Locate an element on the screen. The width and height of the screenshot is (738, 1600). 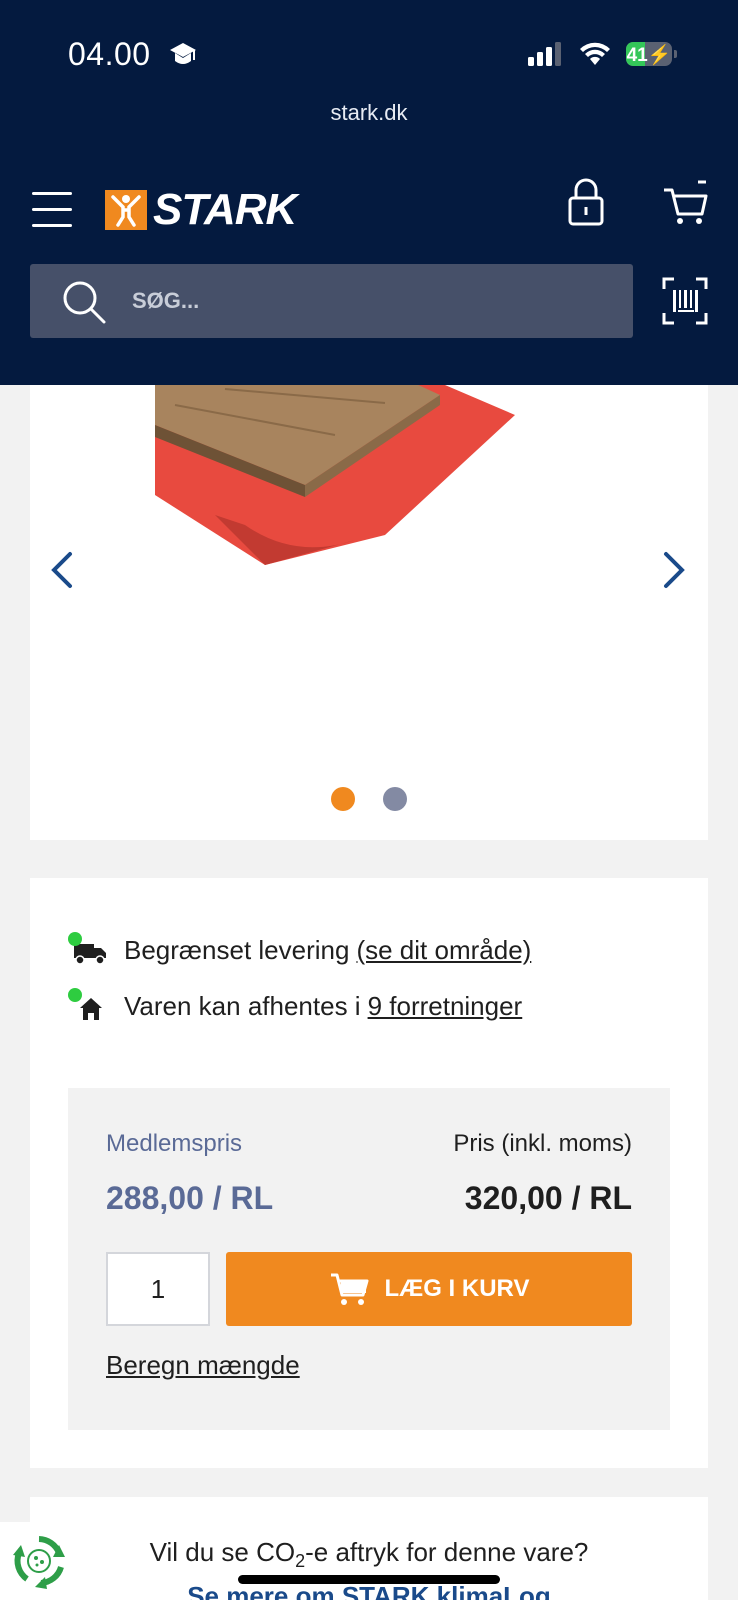
gallery-dot is located at coordinates (395, 799).